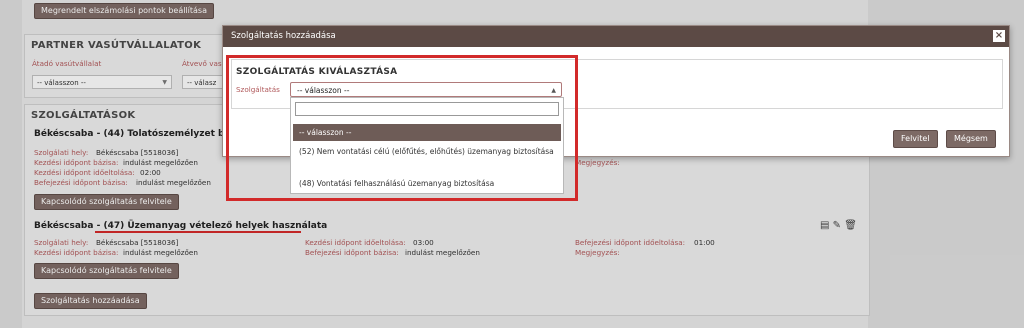 Image resolution: width=1024 pixels, height=328 pixels. What do you see at coordinates (999, 36) in the screenshot?
I see `close-icon: ×` at bounding box center [999, 36].